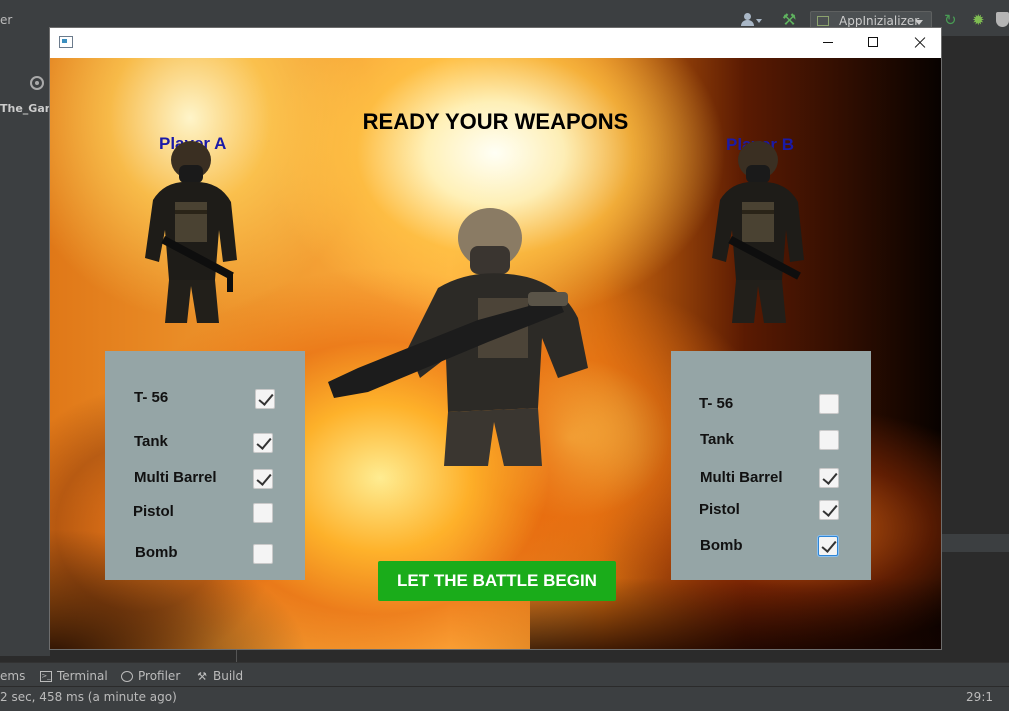 Image resolution: width=1009 pixels, height=711 pixels. What do you see at coordinates (37, 83) in the screenshot?
I see `locate-target-icon` at bounding box center [37, 83].